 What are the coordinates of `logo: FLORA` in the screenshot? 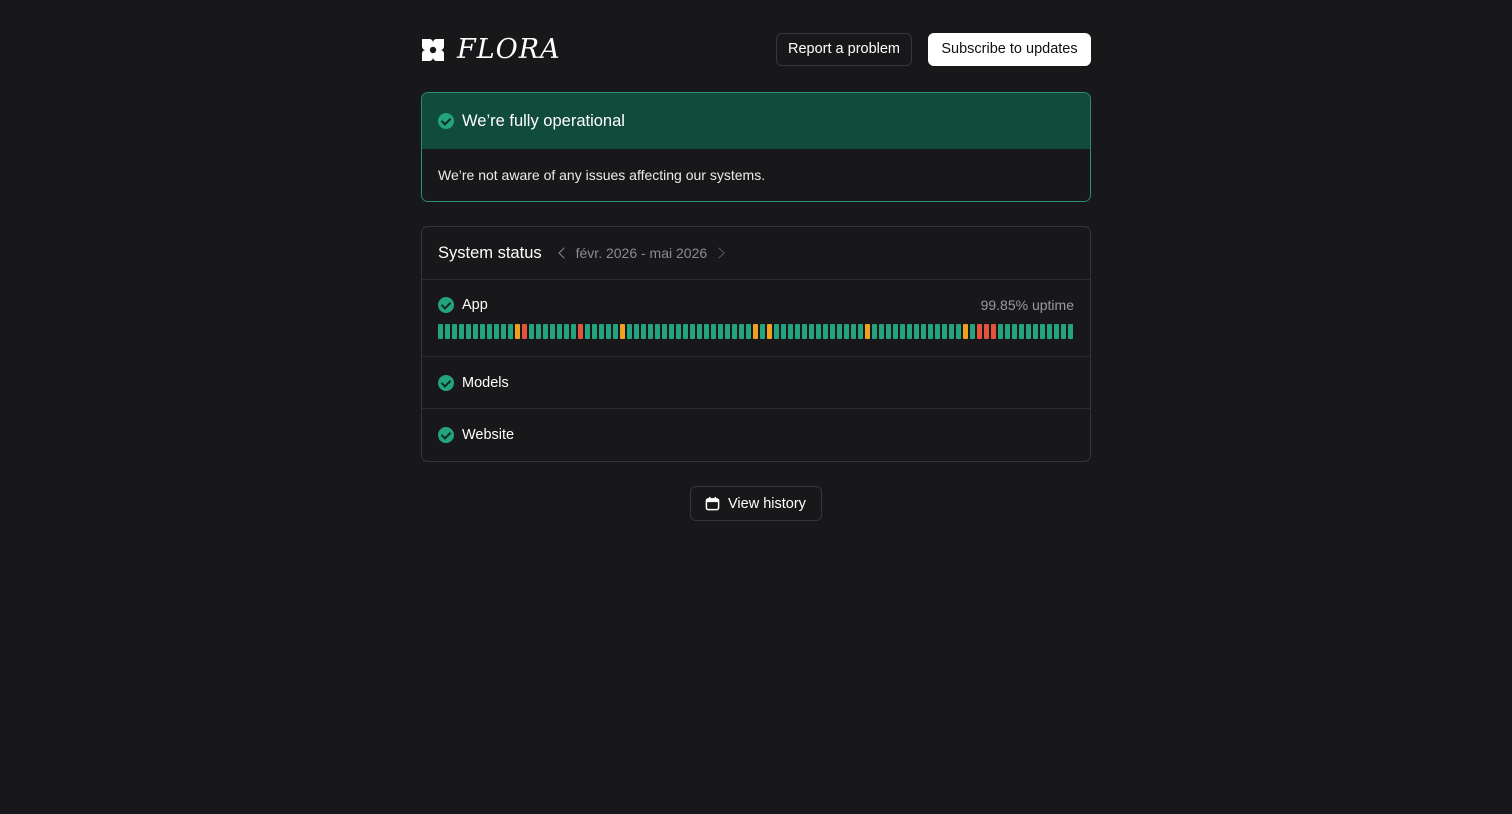 It's located at (491, 50).